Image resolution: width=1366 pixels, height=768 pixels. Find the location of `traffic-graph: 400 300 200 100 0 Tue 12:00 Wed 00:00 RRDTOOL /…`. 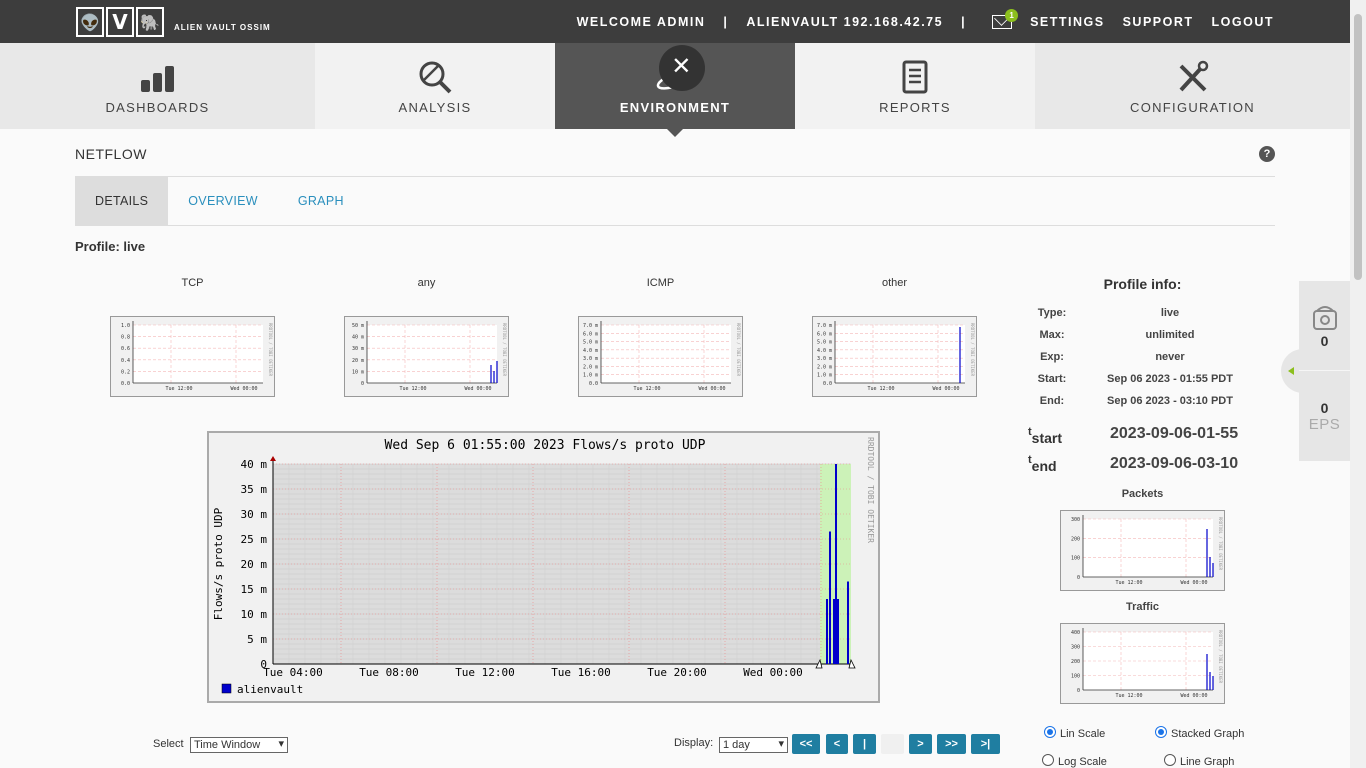

traffic-graph: 400 300 200 100 0 Tue 12:00 Wed 00:00 RRDTOOL /… is located at coordinates (1142, 663).